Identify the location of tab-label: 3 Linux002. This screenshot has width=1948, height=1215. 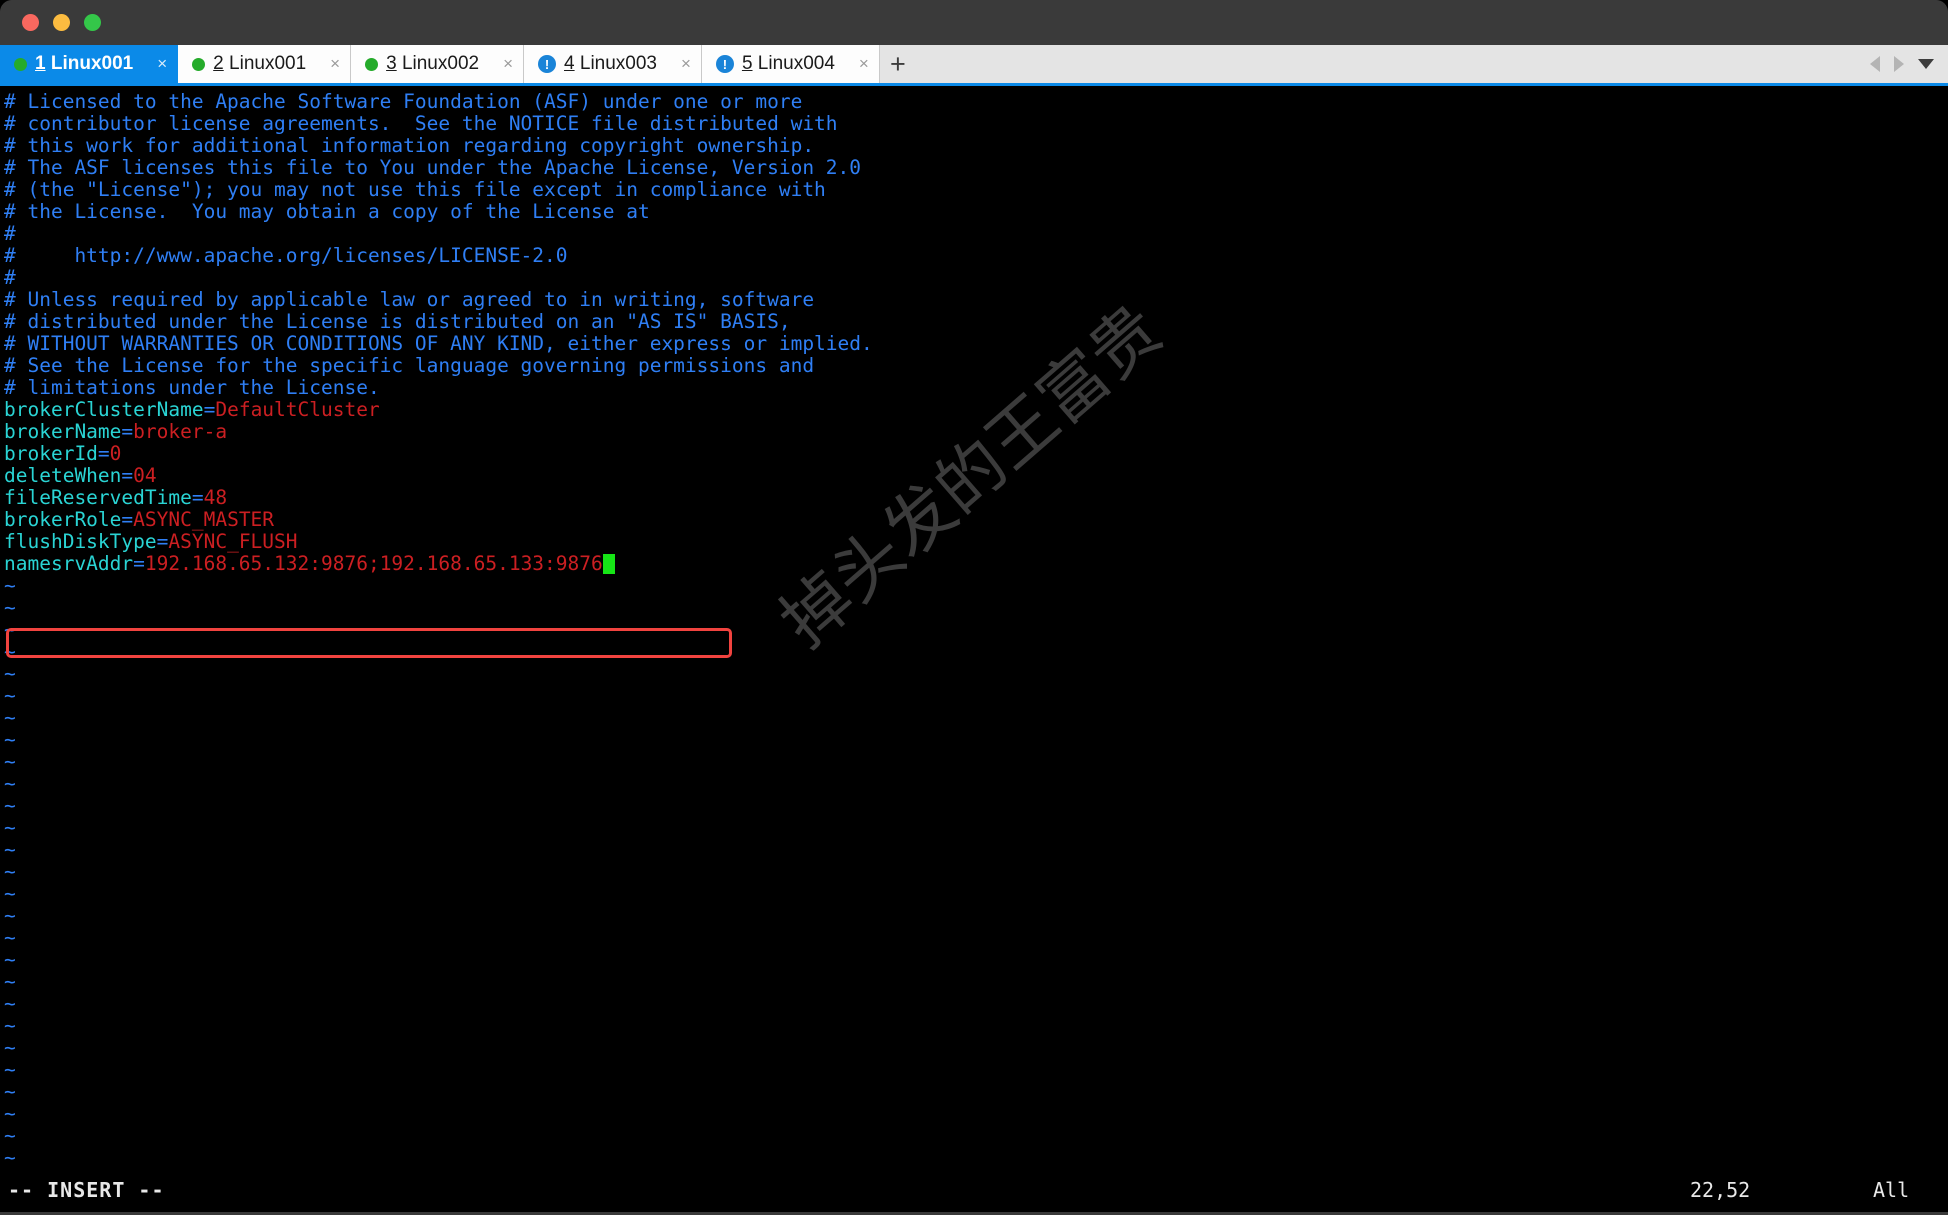
(432, 64).